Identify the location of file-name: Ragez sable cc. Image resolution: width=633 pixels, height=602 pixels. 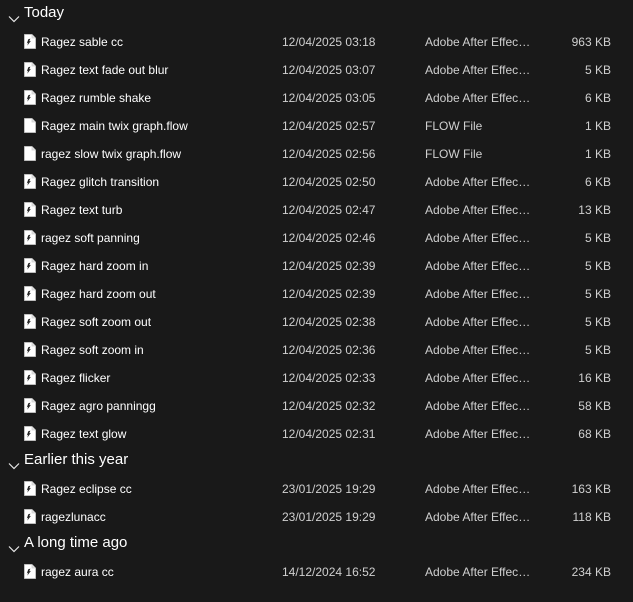
(82, 42).